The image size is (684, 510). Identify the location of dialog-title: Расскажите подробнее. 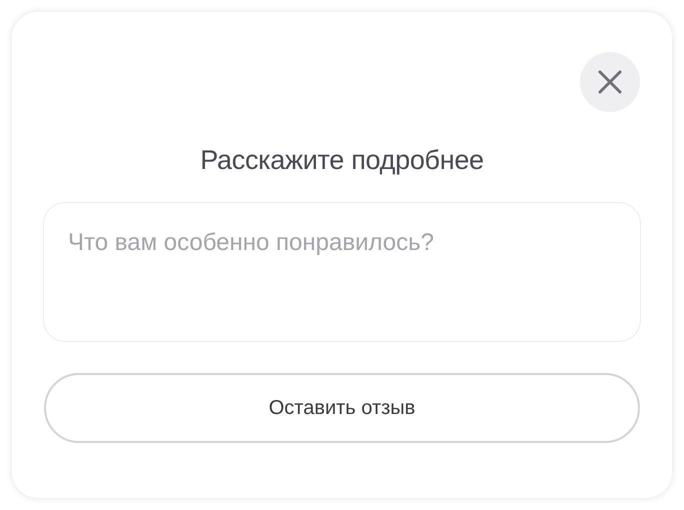
(342, 160).